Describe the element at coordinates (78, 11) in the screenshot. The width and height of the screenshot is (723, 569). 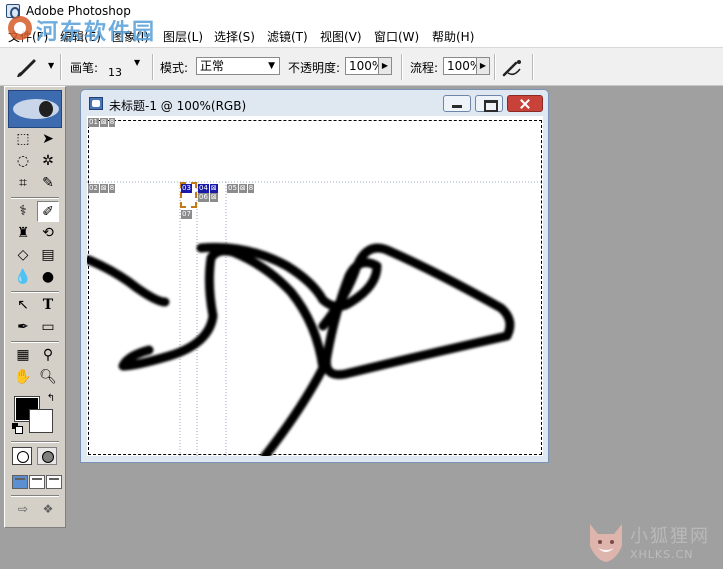
I see `app-title: Adobe Photoshop` at that location.